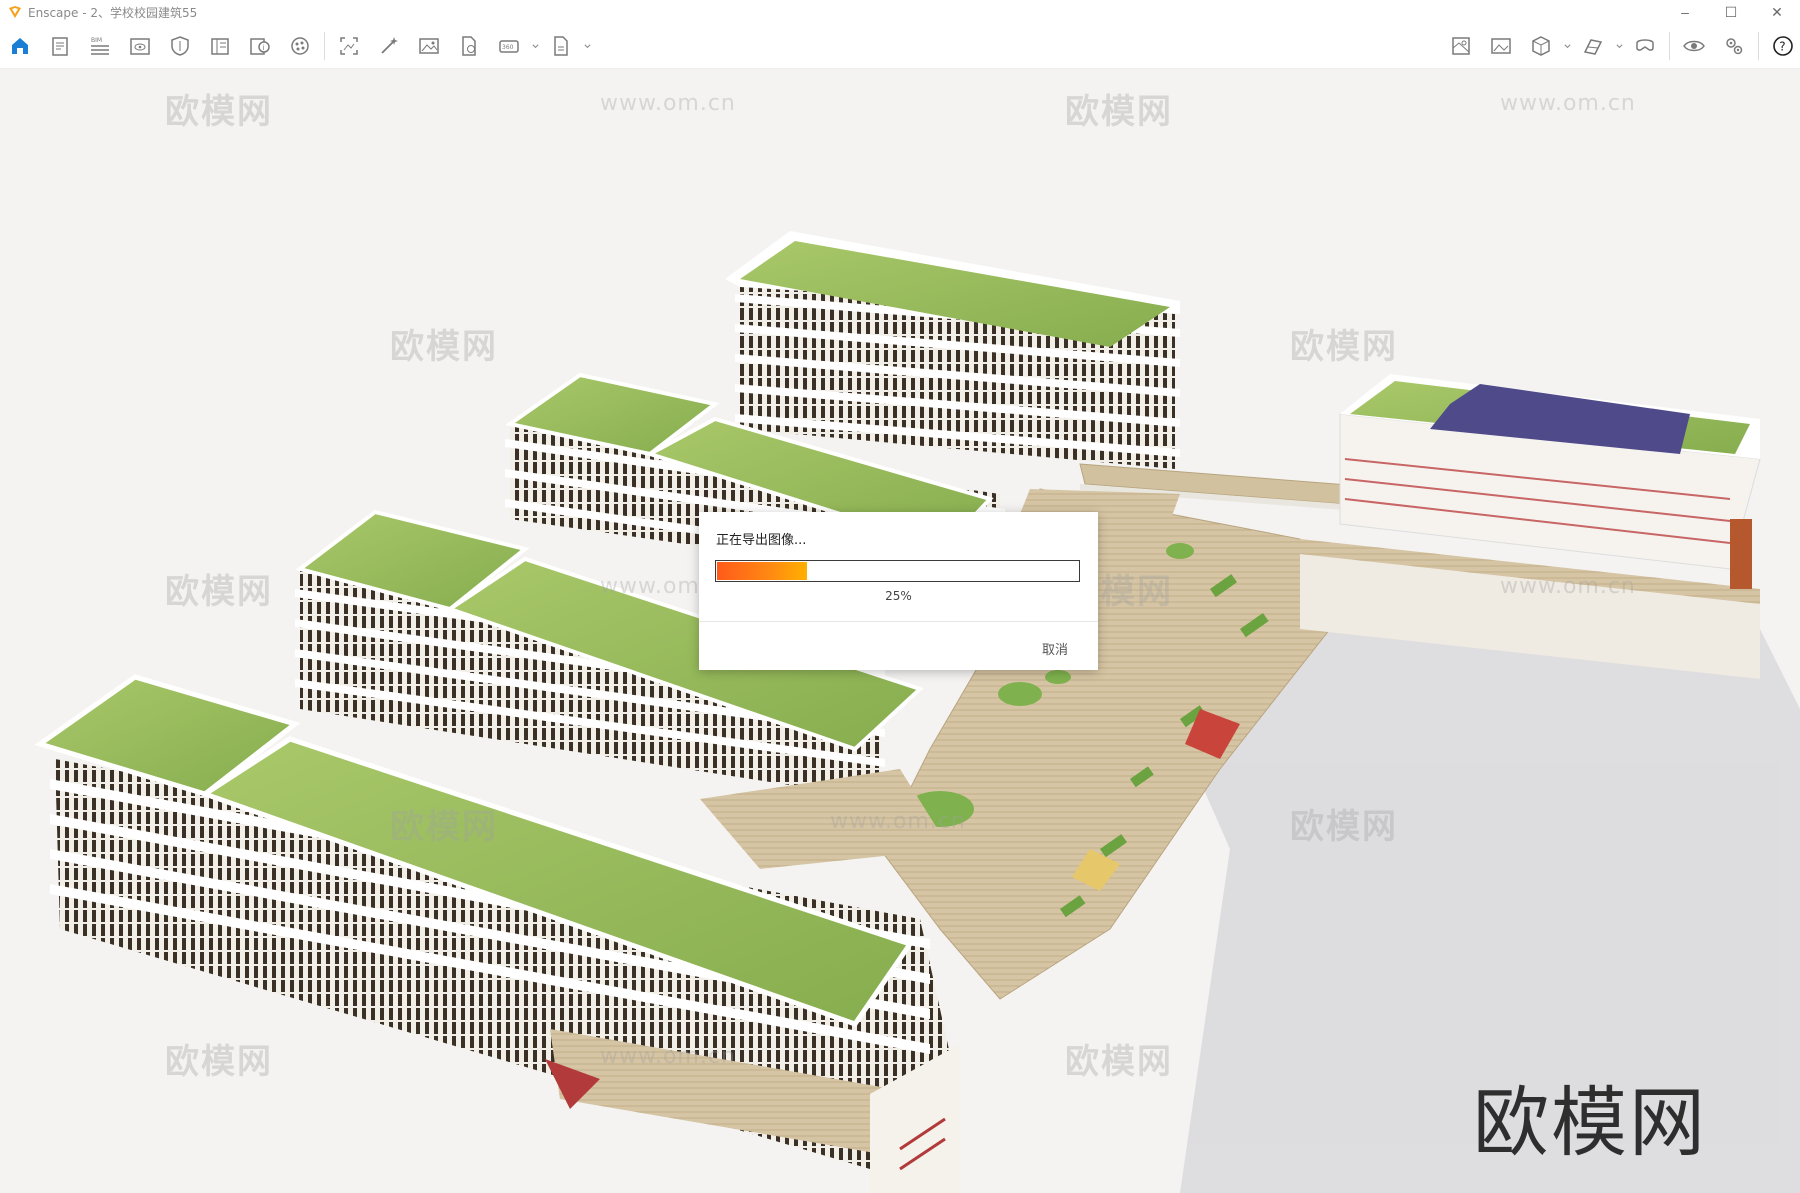 Image resolution: width=1800 pixels, height=1193 pixels. I want to click on cube-icon, so click(1541, 46).